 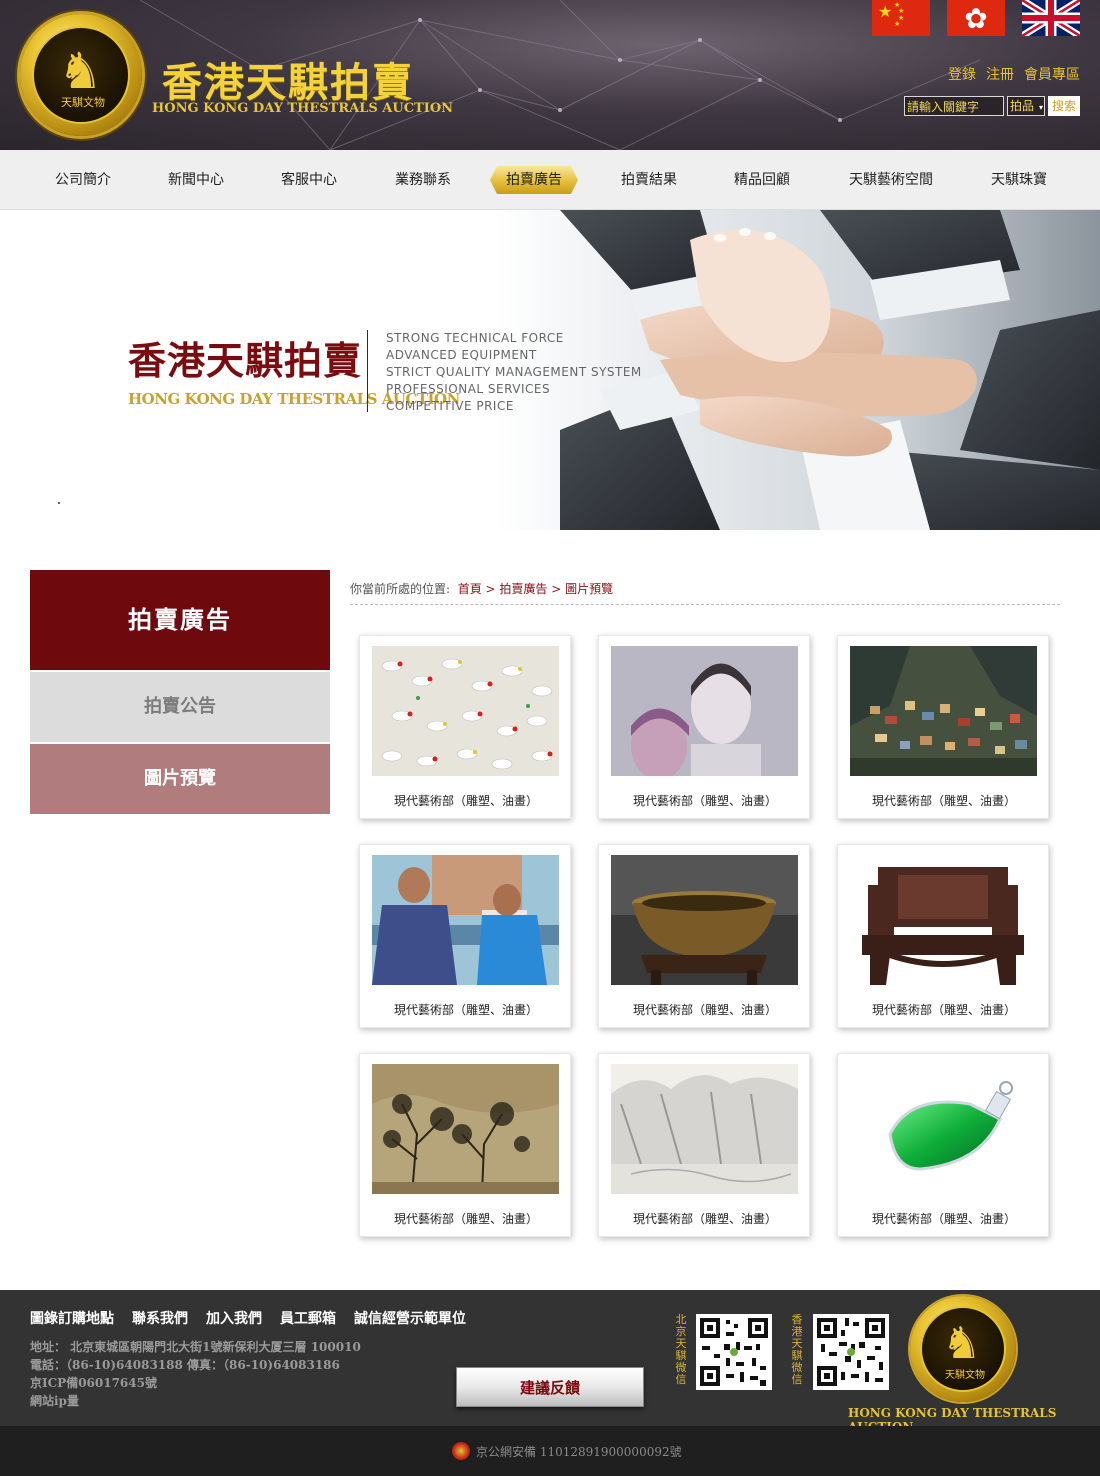 What do you see at coordinates (943, 920) in the screenshot?
I see `wooden-throne-image` at bounding box center [943, 920].